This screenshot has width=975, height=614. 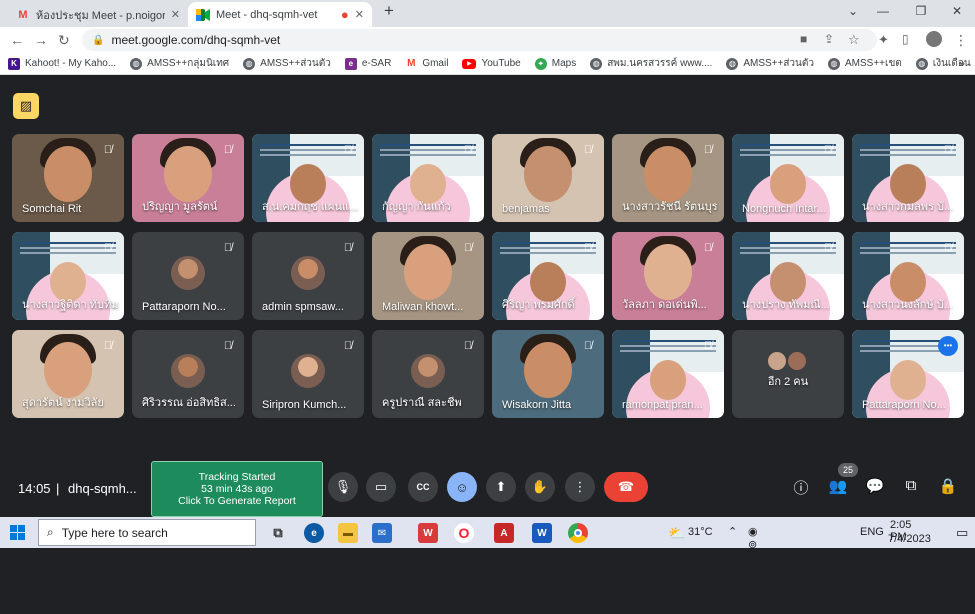 I want to click on window-close-icon: ✕, so click(x=957, y=11).